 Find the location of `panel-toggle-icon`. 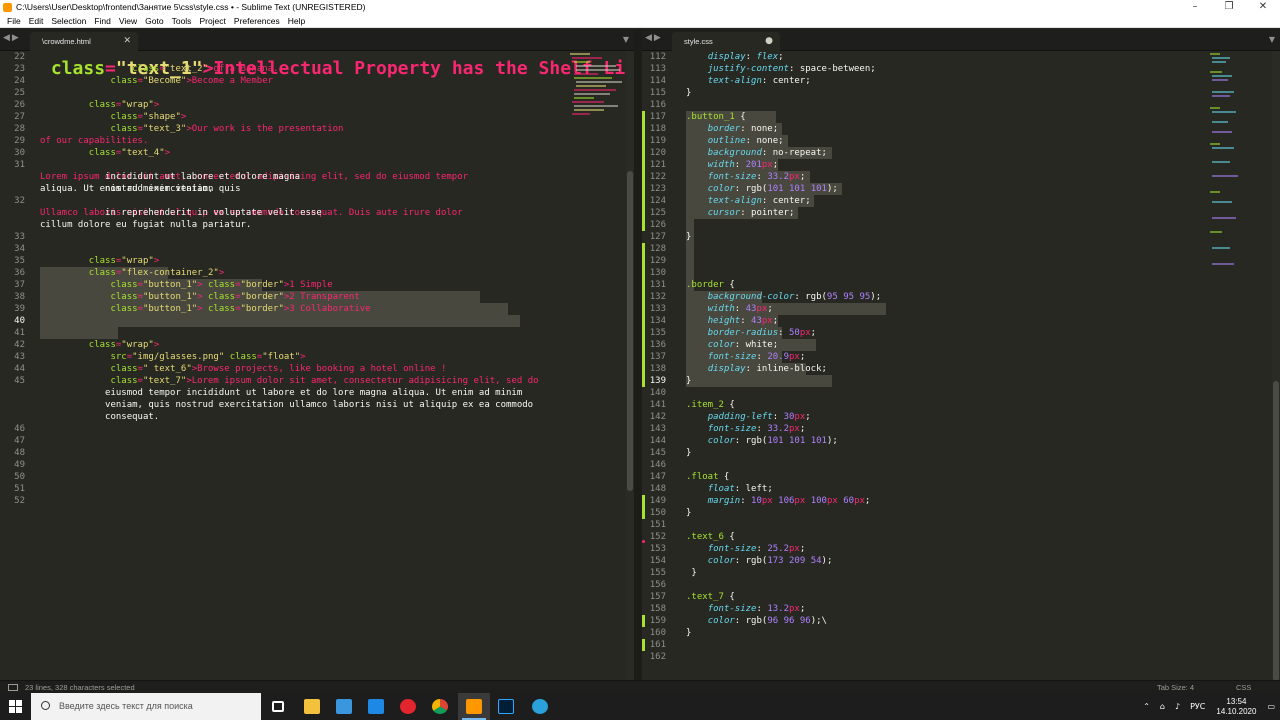

panel-toggle-icon is located at coordinates (13, 687).